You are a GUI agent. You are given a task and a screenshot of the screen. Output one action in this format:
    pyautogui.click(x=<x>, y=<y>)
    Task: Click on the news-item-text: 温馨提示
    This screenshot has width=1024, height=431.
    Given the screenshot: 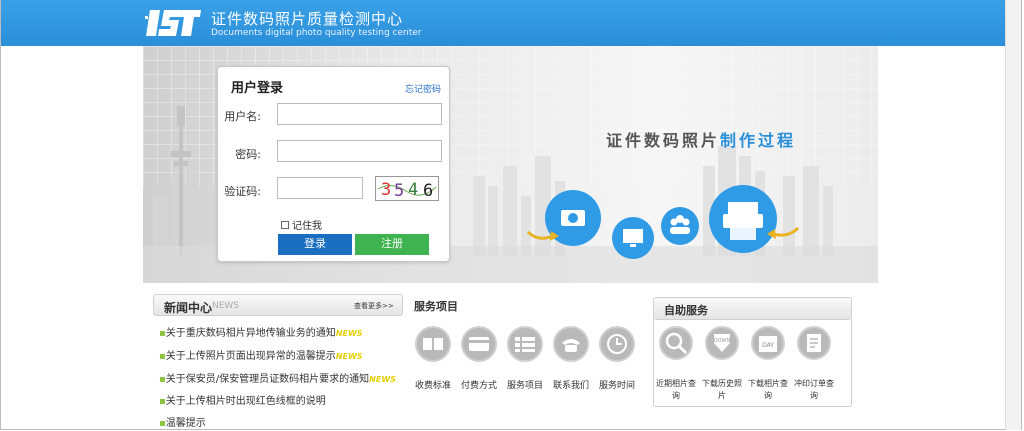 What is the action you would take?
    pyautogui.click(x=186, y=423)
    